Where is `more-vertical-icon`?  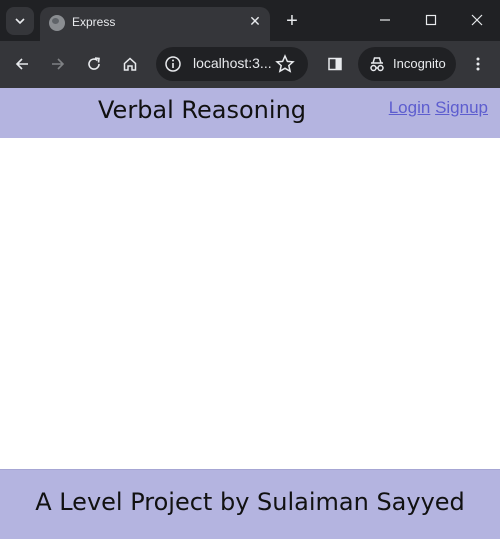
more-vertical-icon is located at coordinates (478, 64).